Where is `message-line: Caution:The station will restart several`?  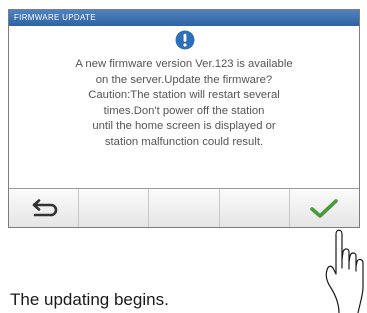 message-line: Caution:The station will restart several is located at coordinates (184, 95).